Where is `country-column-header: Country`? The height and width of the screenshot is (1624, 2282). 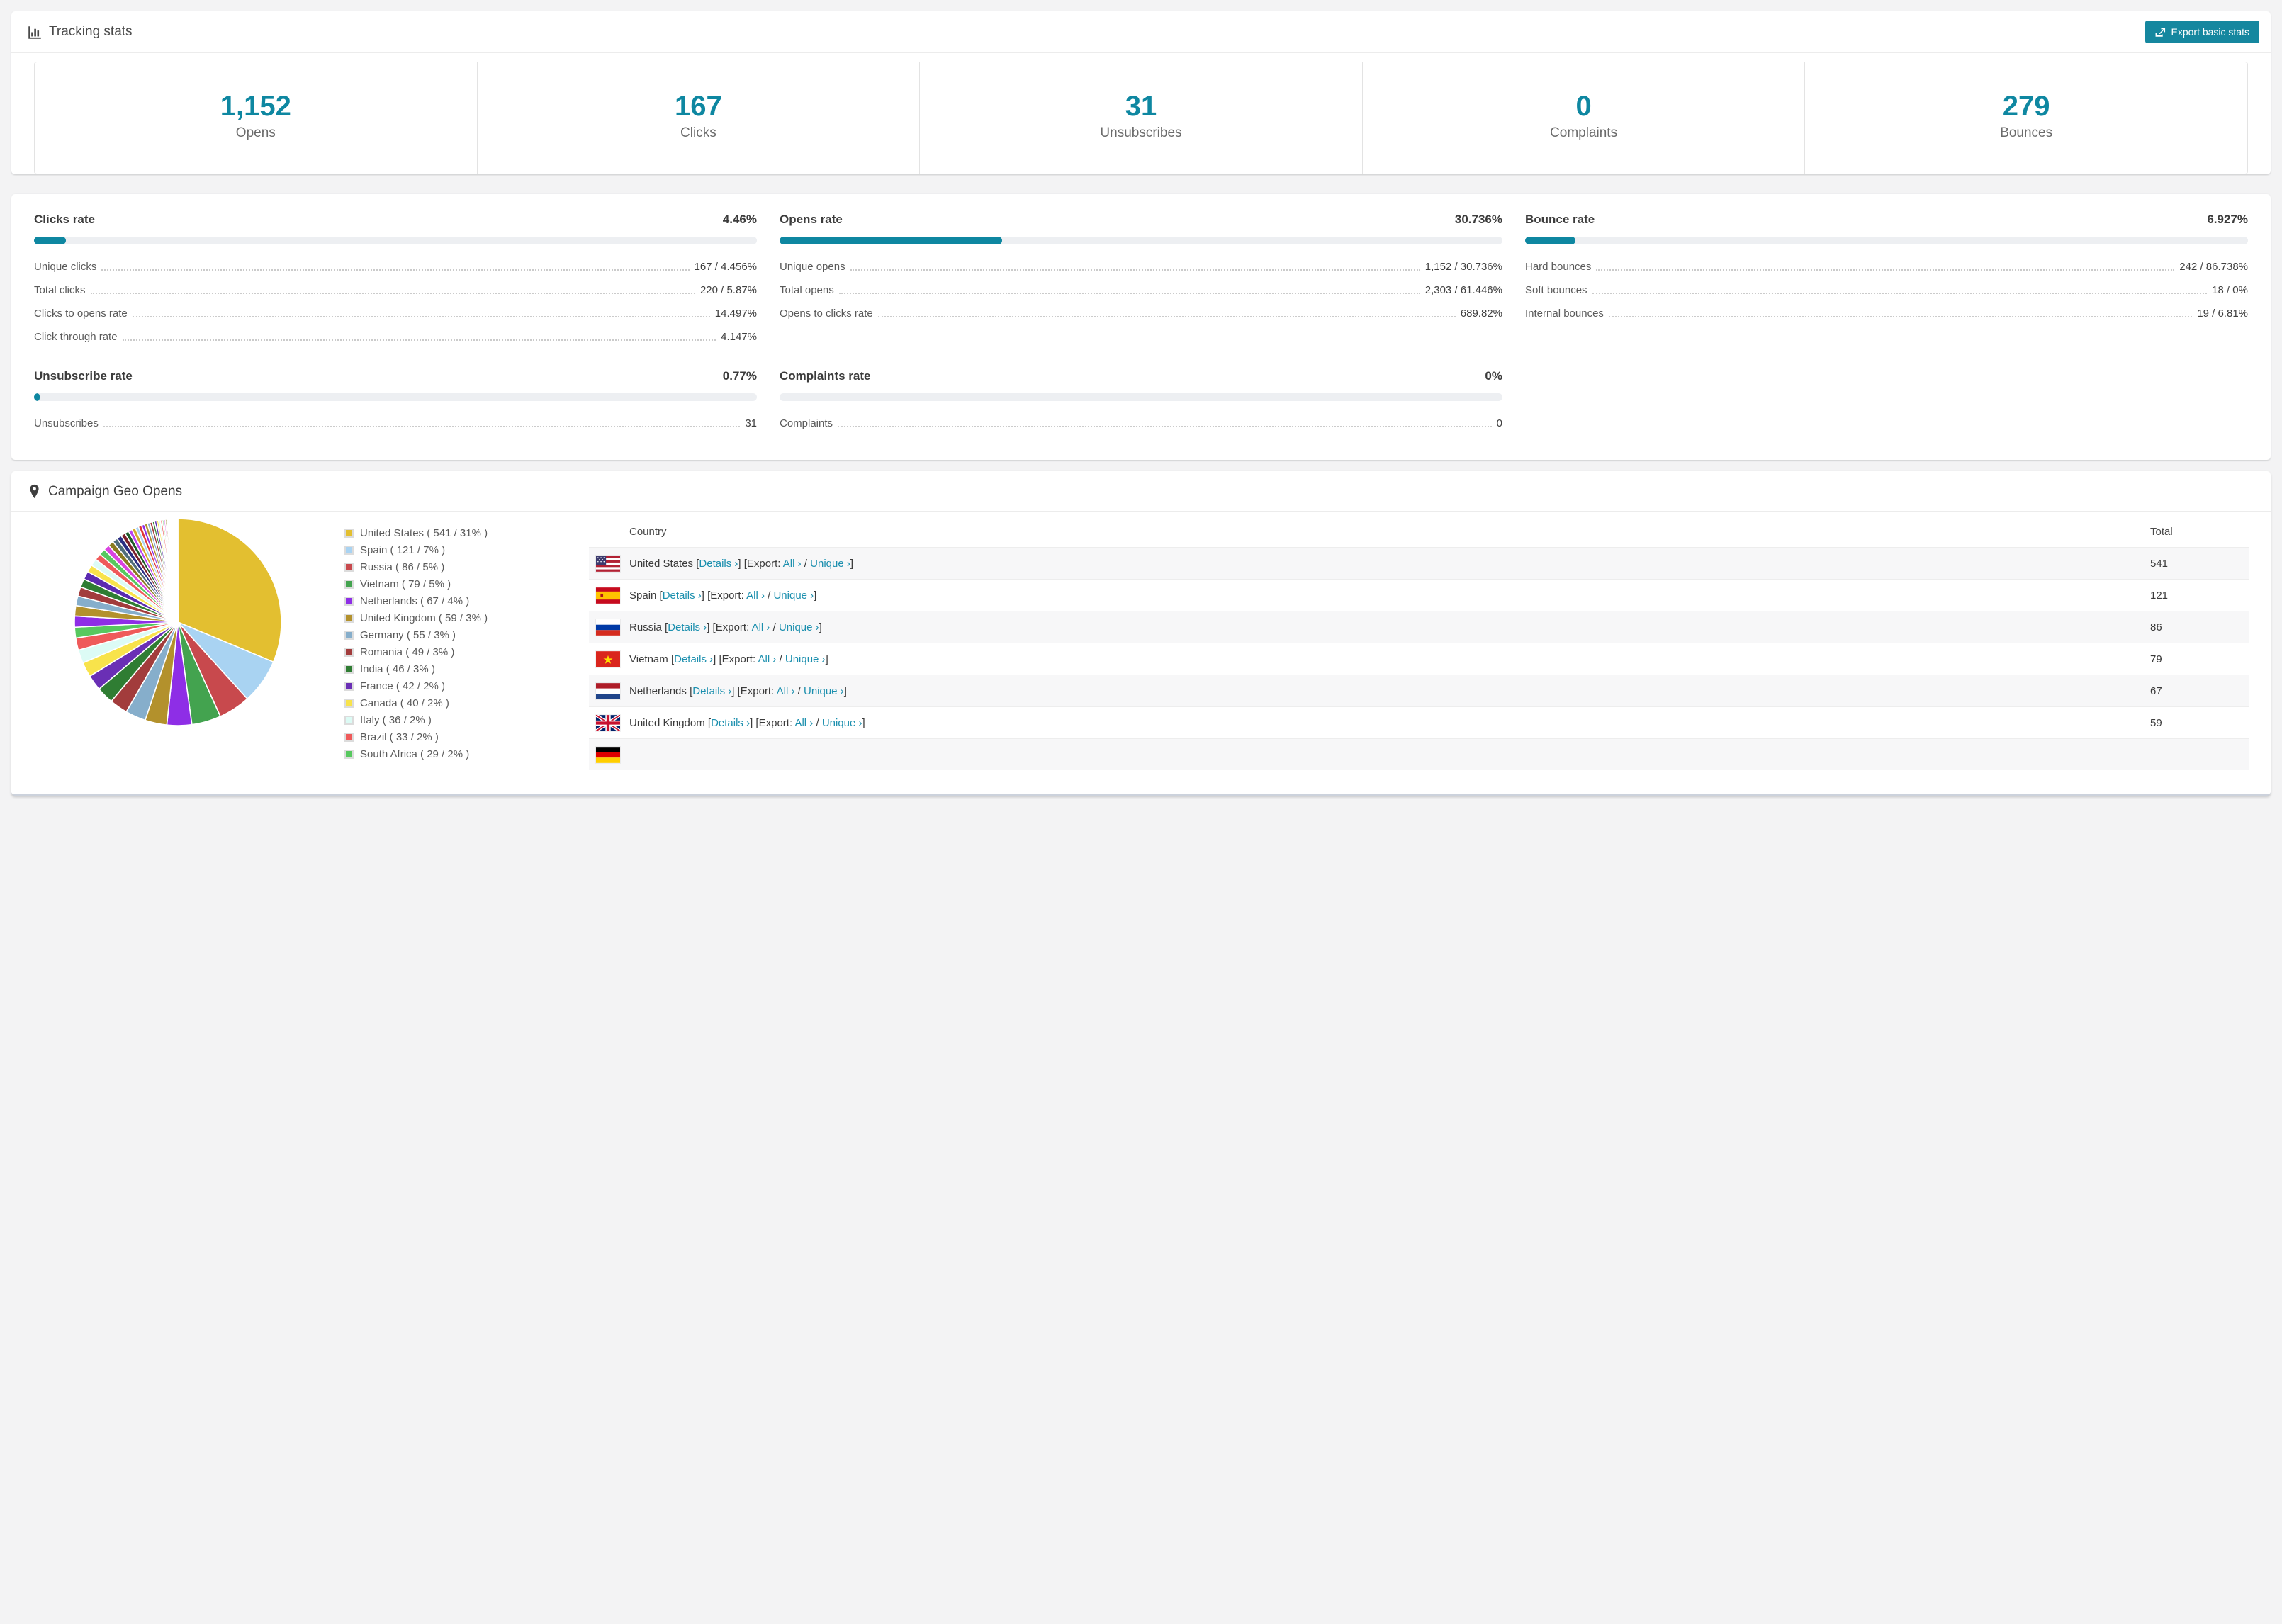
country-column-header: Country is located at coordinates (648, 531).